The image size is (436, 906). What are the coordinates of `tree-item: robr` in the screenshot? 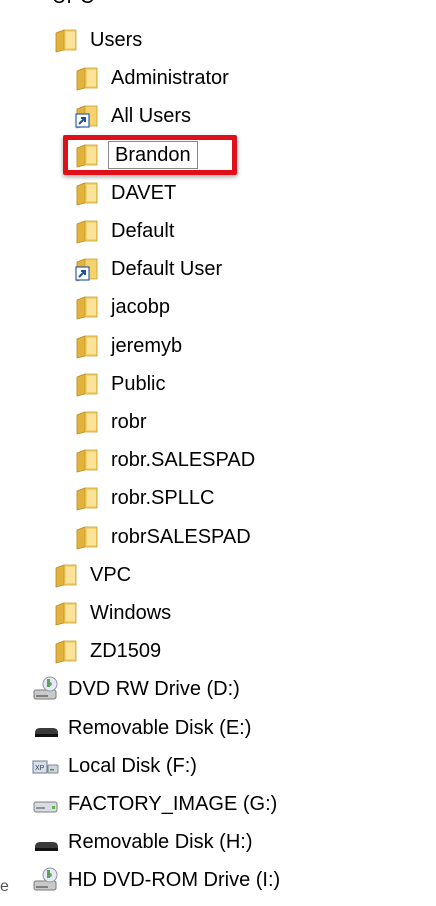 It's located at (112, 422).